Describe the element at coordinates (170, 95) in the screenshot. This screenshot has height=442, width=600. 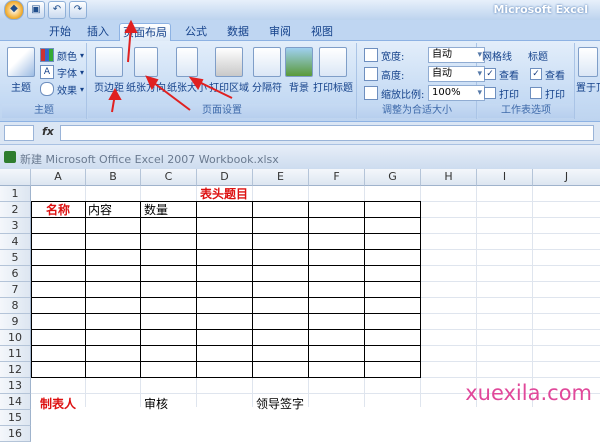
I see `arrow-to-orientation` at that location.